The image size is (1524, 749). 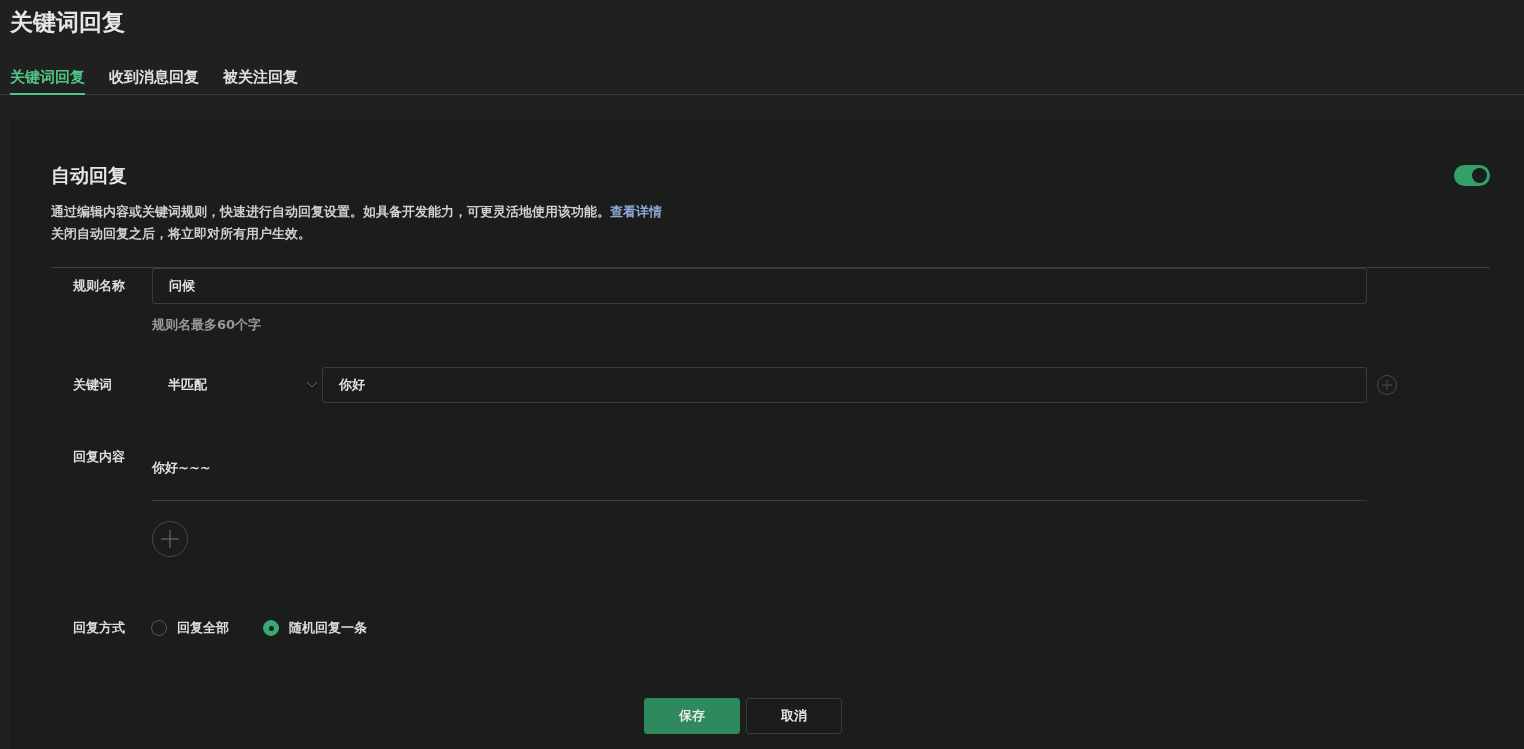 I want to click on description-text: 通过编辑内容或关键词规则，快速进行自动回复设置。如具备开发能力，可更灵活地使用该功能。查看详情, so click(x=357, y=212).